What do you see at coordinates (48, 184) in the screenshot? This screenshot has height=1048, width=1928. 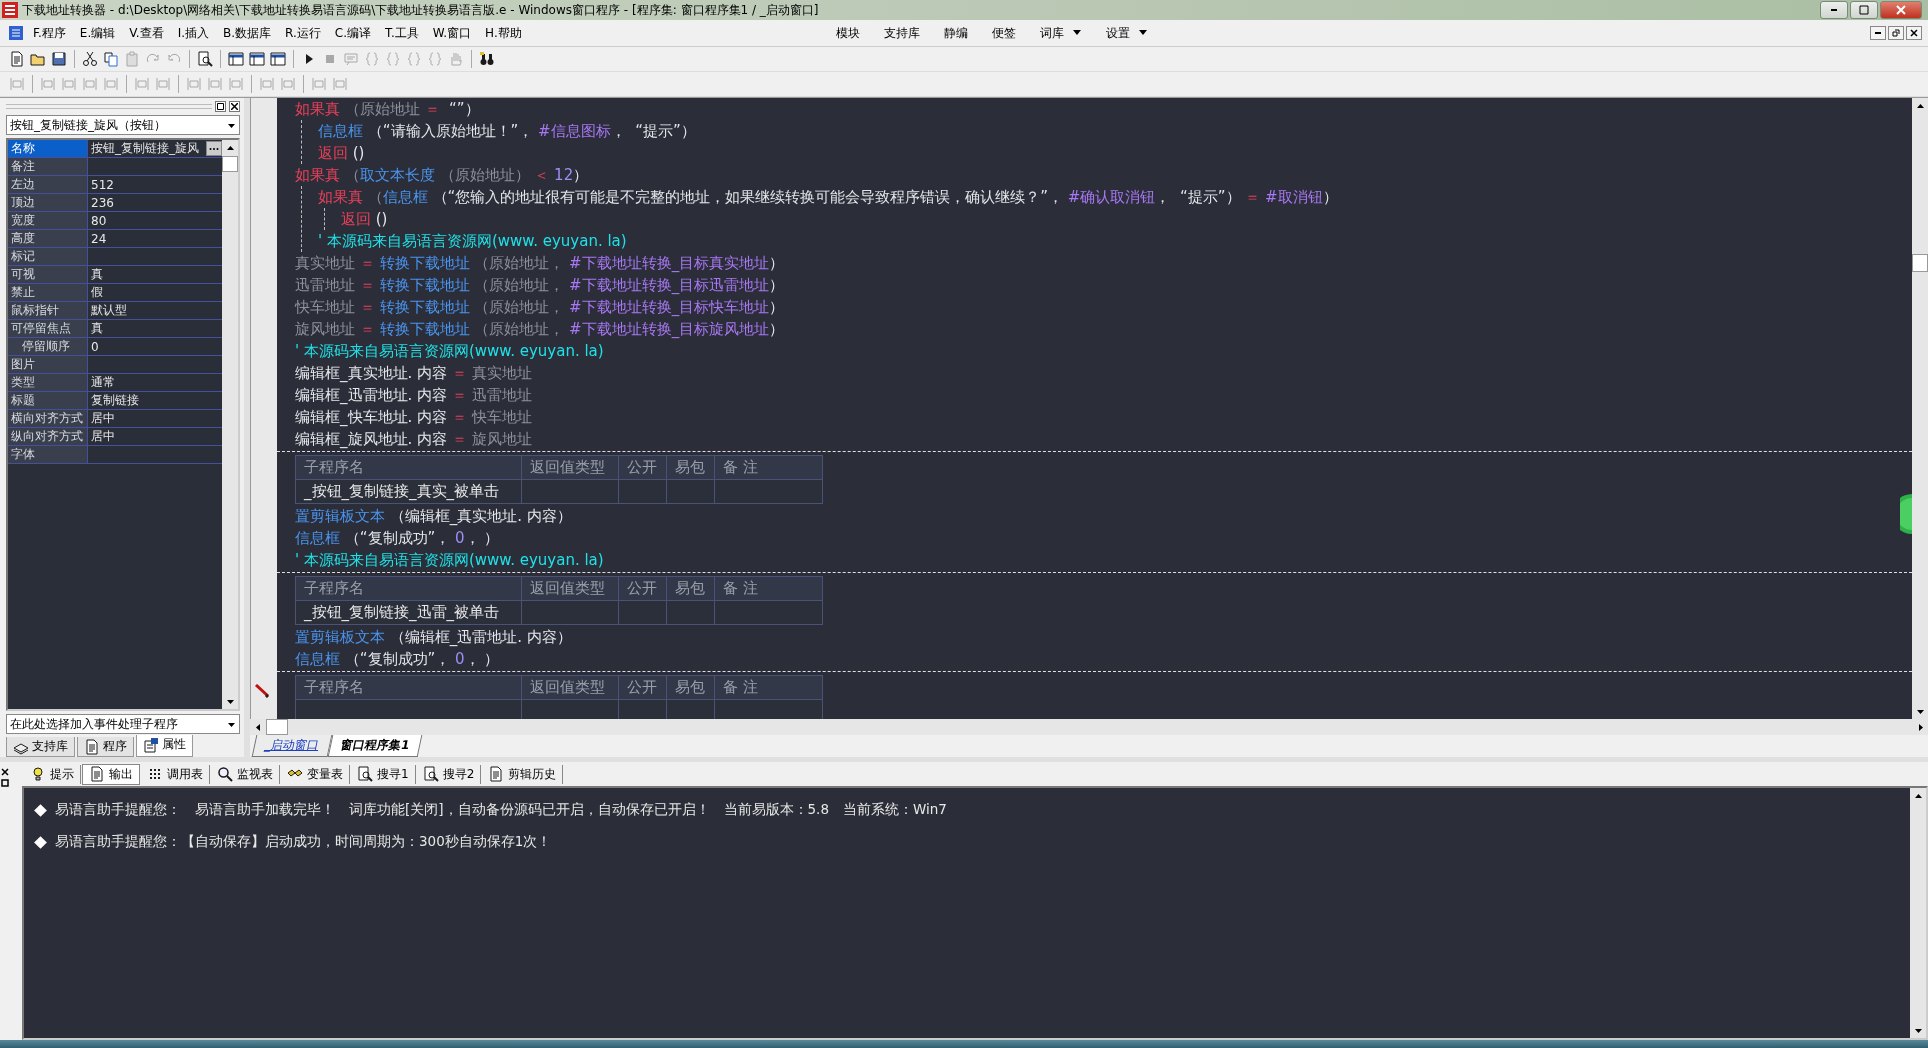 I see `property-name: 左边` at bounding box center [48, 184].